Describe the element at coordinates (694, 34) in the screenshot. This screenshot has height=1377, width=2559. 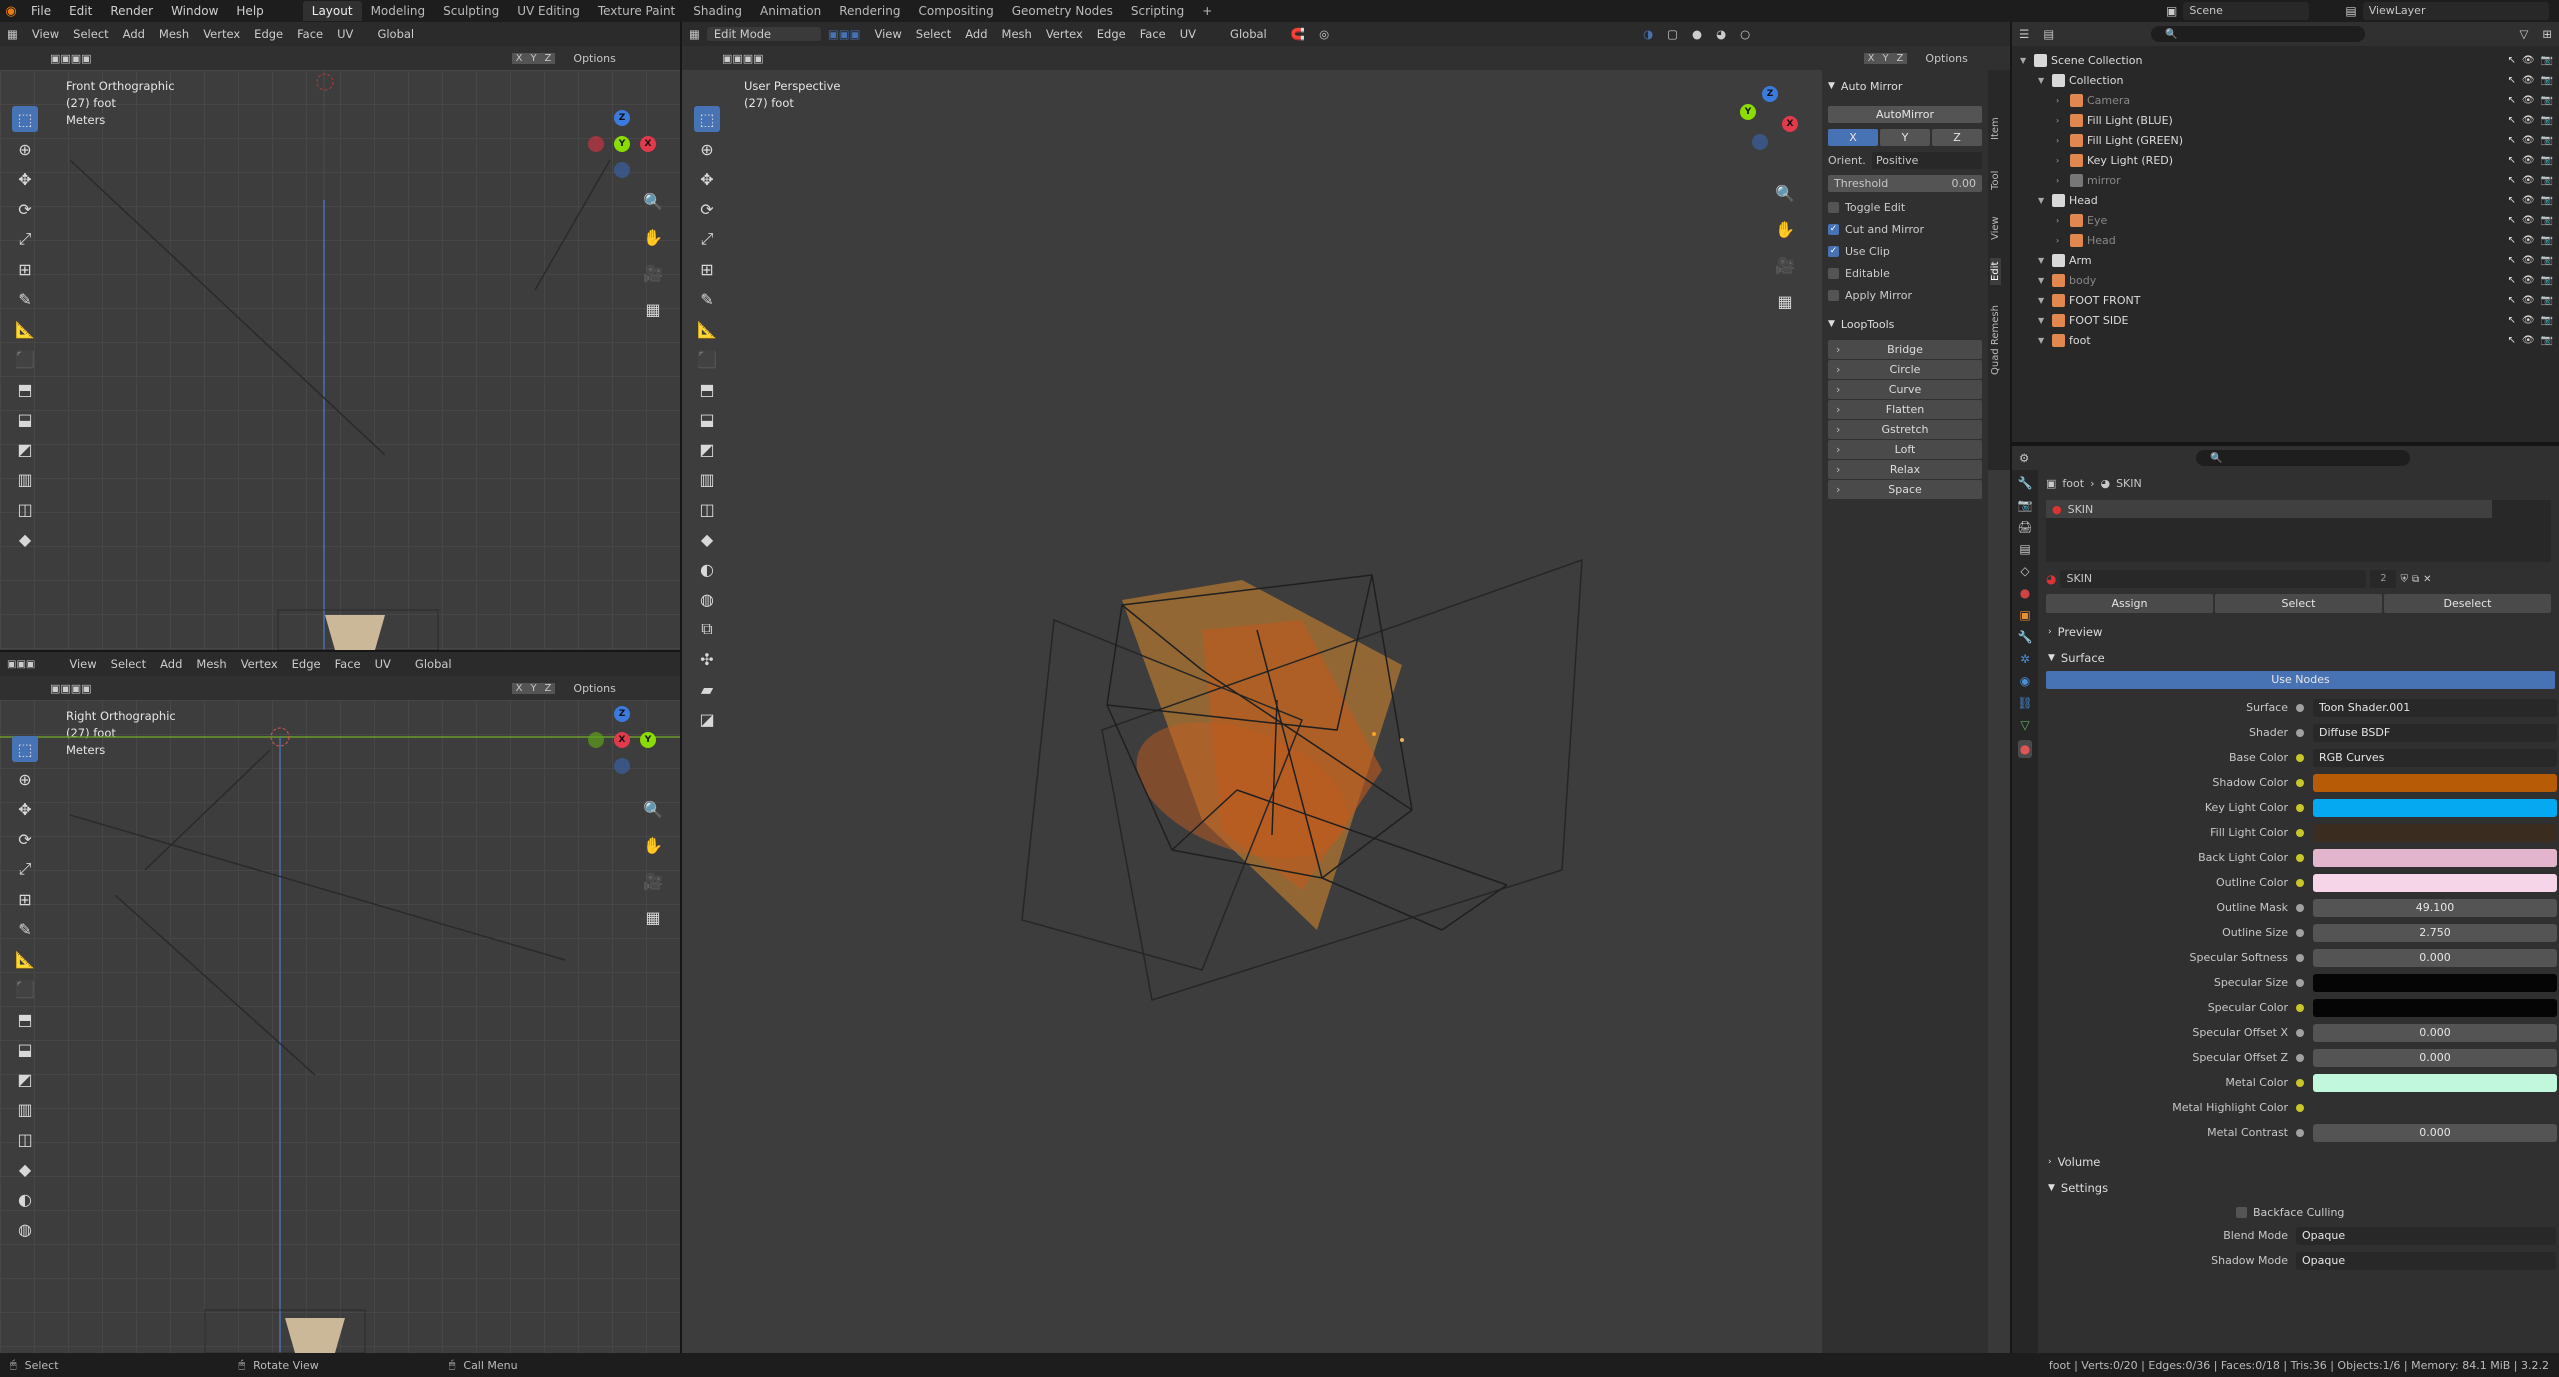
I see `editor-type-icon: ▦` at that location.